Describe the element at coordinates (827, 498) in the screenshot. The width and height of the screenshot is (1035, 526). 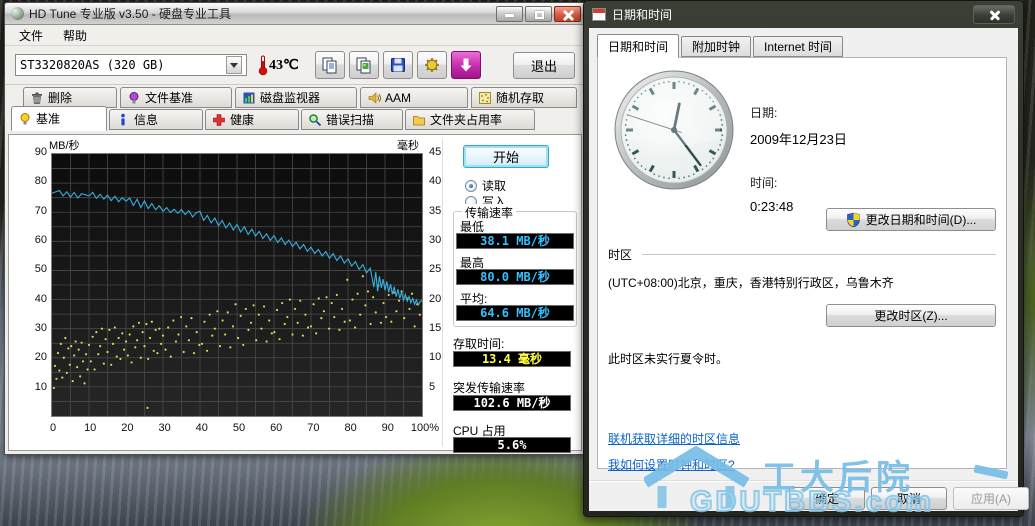
I see `ok-button: 确定` at that location.